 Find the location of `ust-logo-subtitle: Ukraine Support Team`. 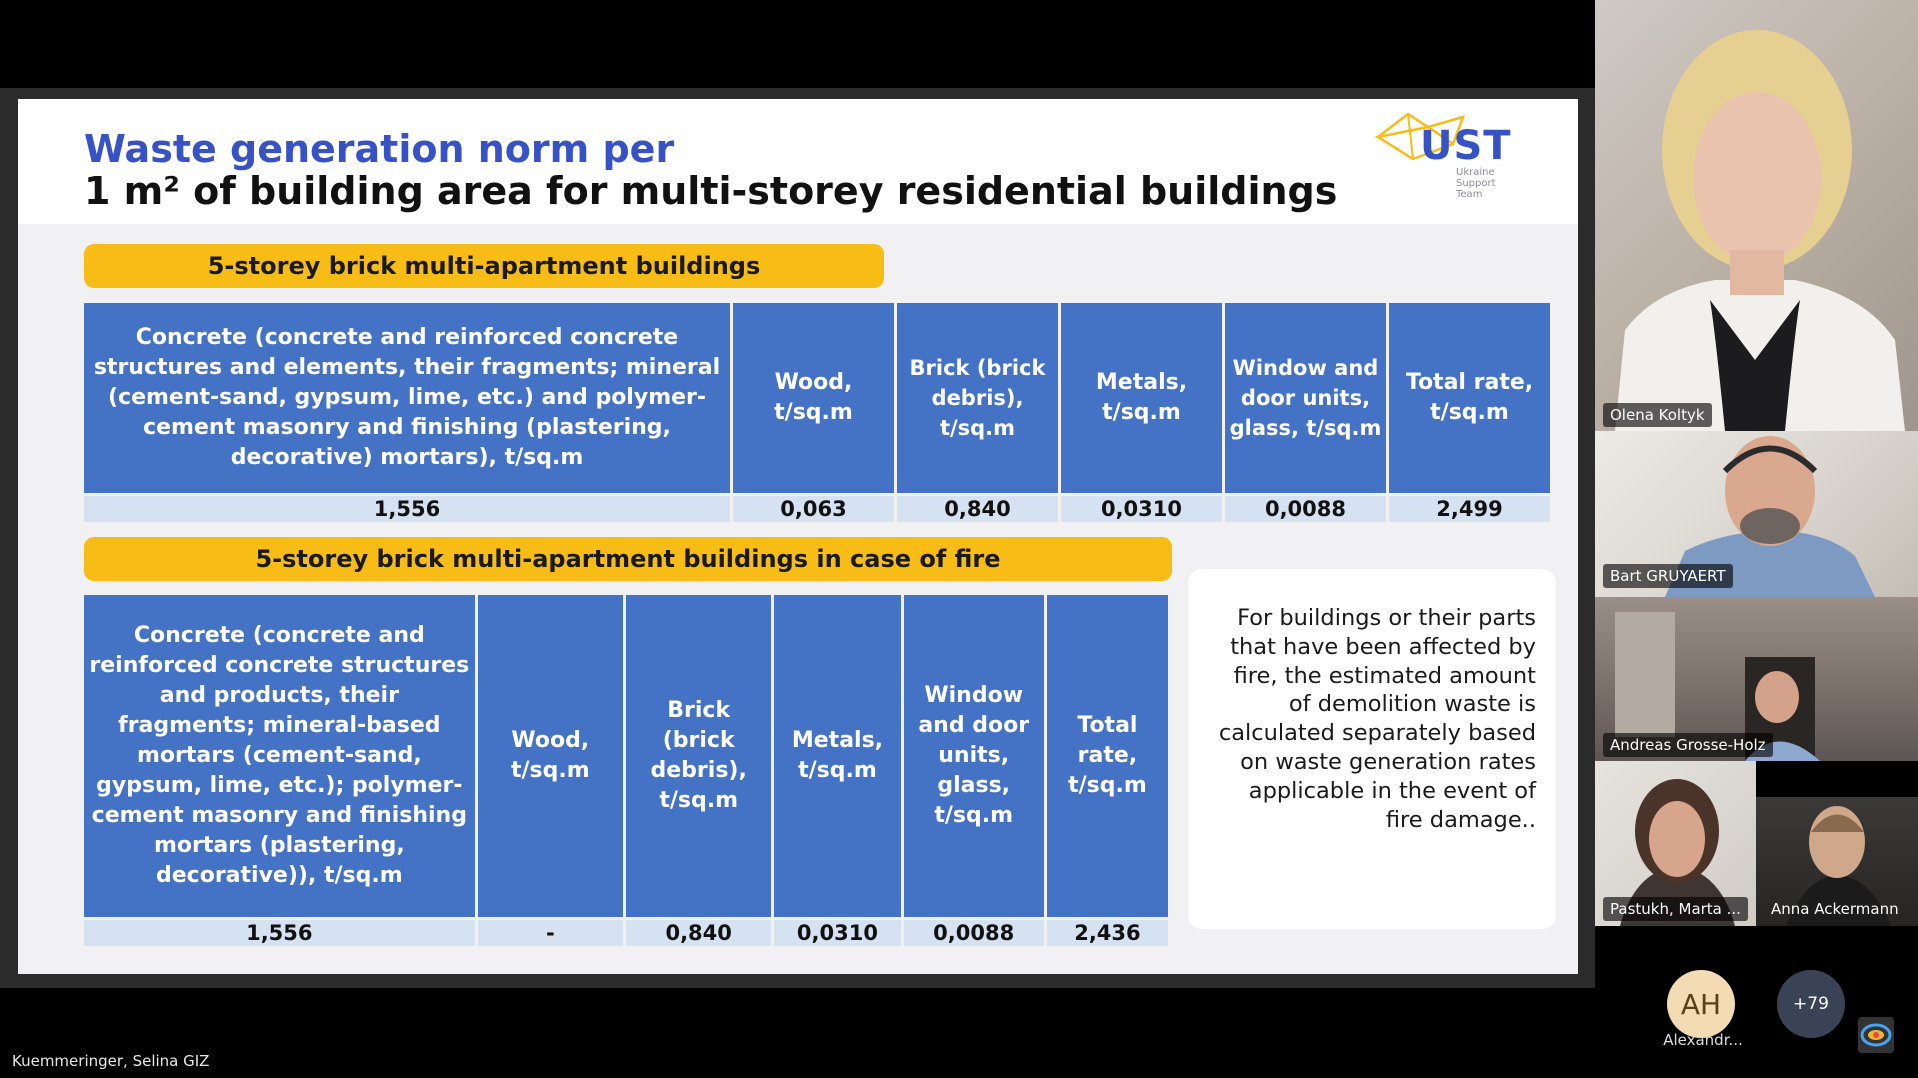

ust-logo-subtitle: Ukraine Support Team is located at coordinates (1476, 183).